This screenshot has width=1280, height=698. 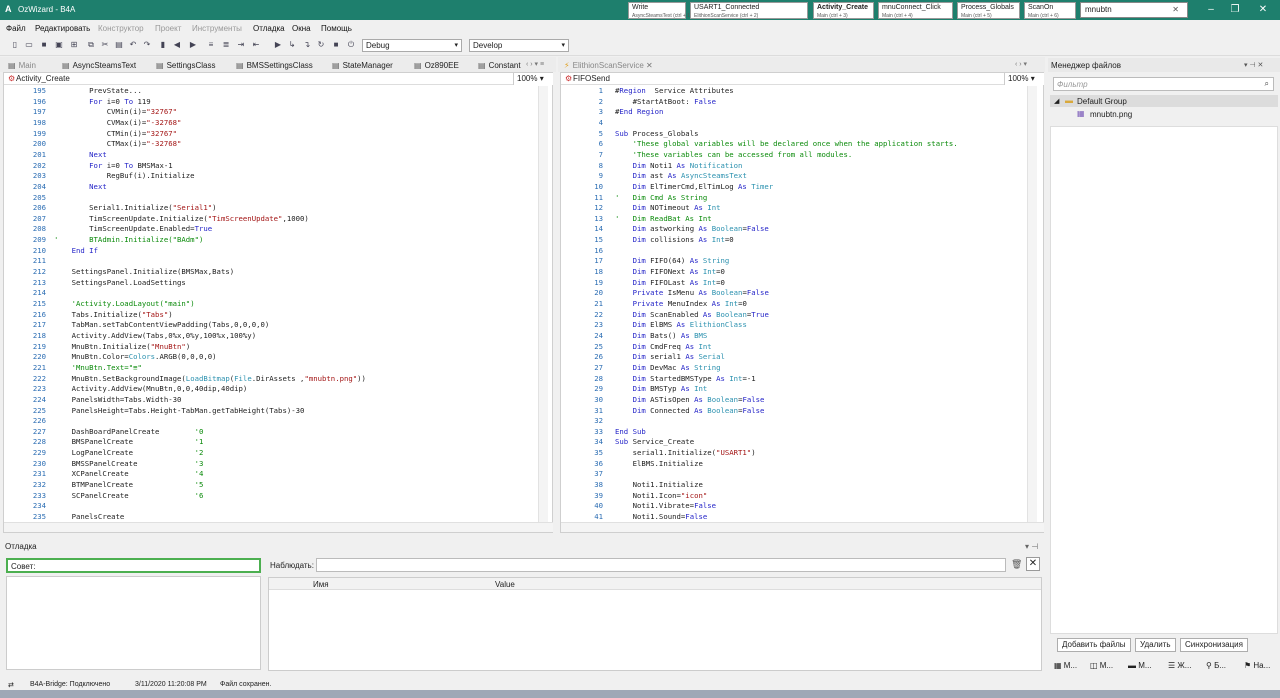 I want to click on menu-debug: Отладка, so click(x=269, y=28).